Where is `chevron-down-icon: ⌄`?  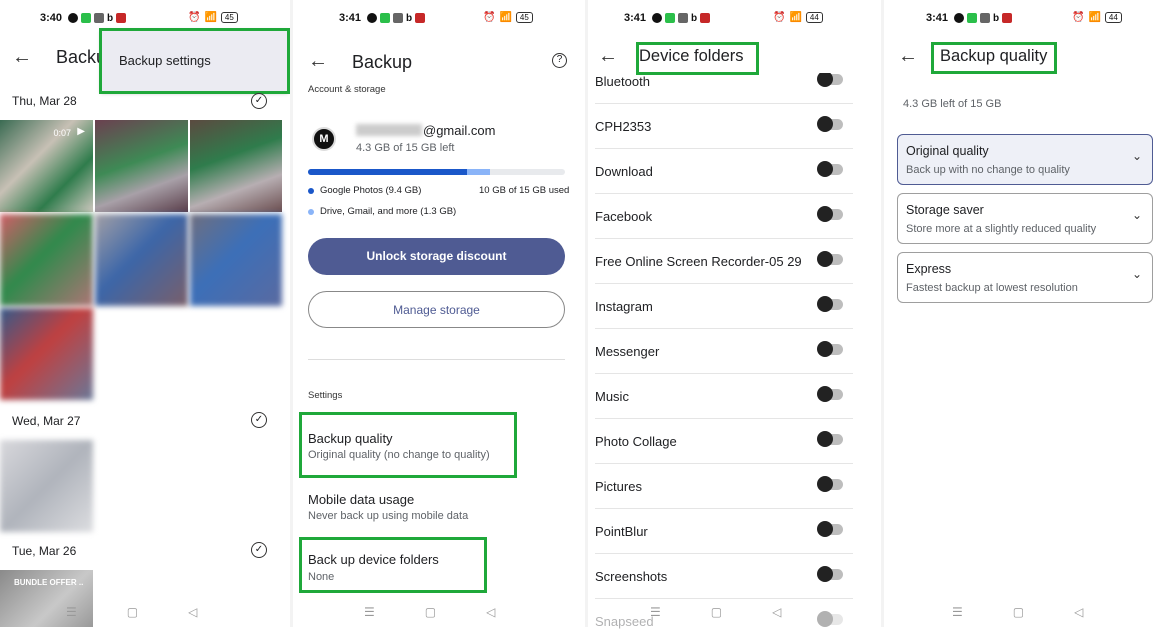 chevron-down-icon: ⌄ is located at coordinates (1136, 274).